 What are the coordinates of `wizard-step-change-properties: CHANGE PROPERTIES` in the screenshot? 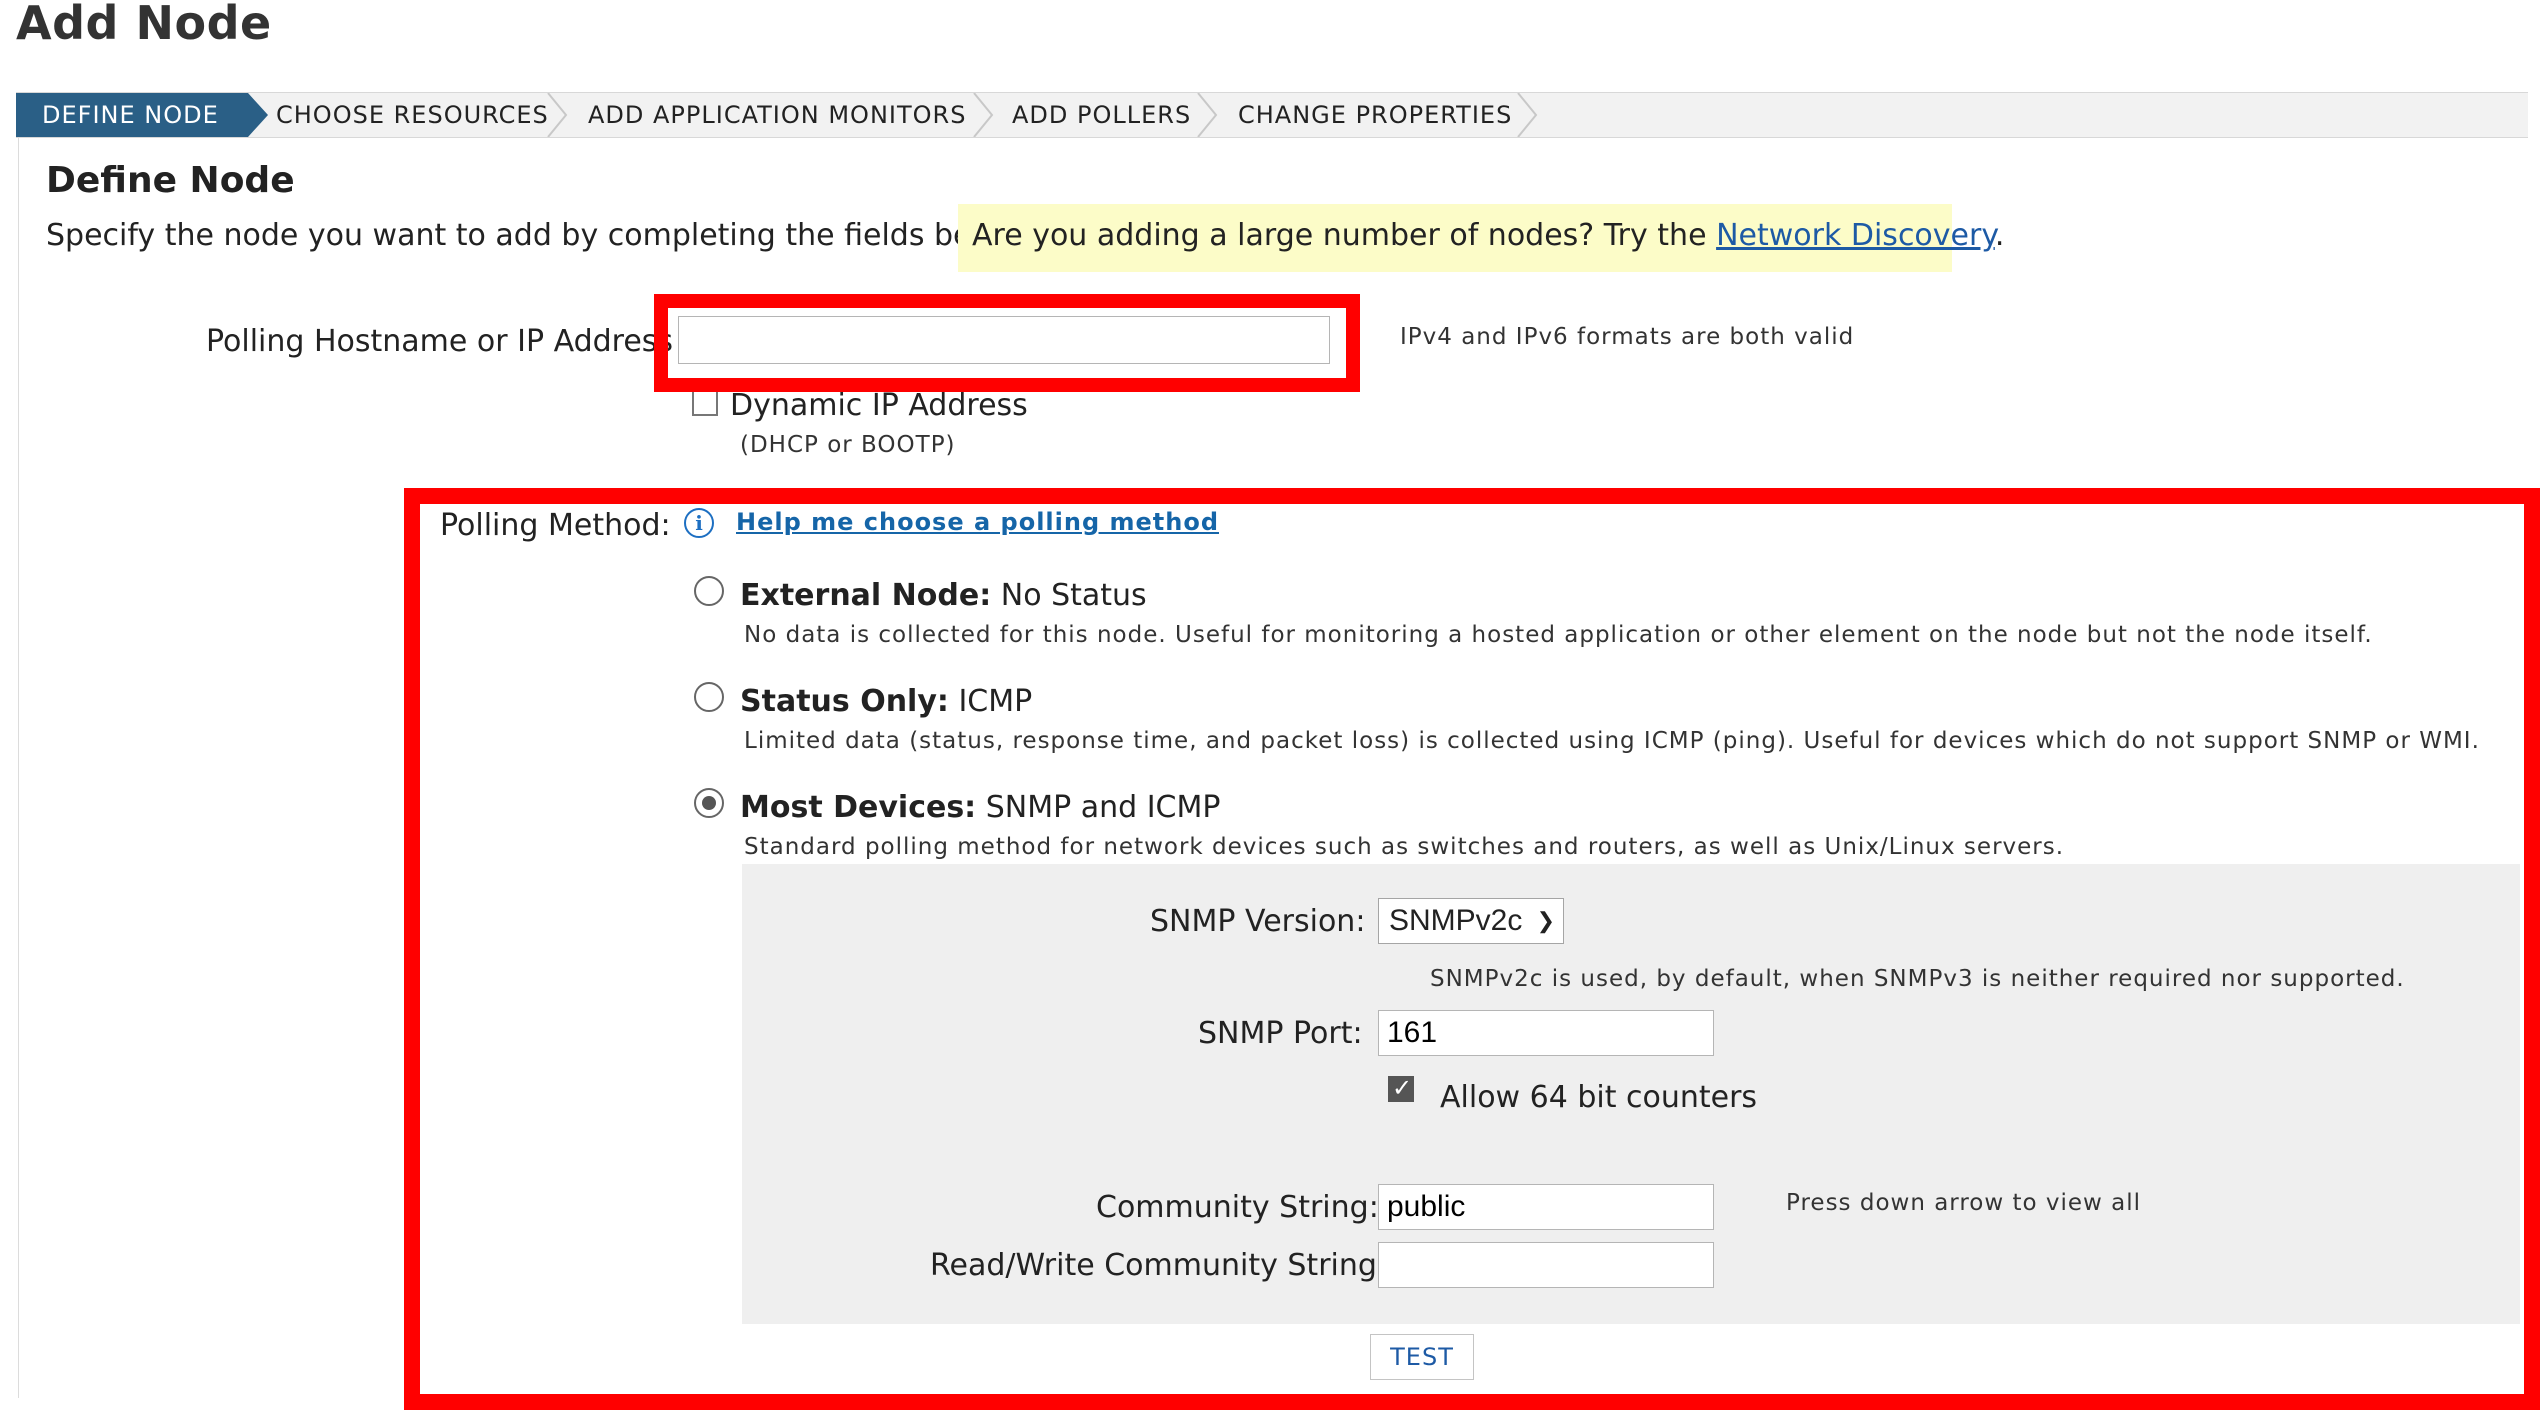 It's located at (1375, 115).